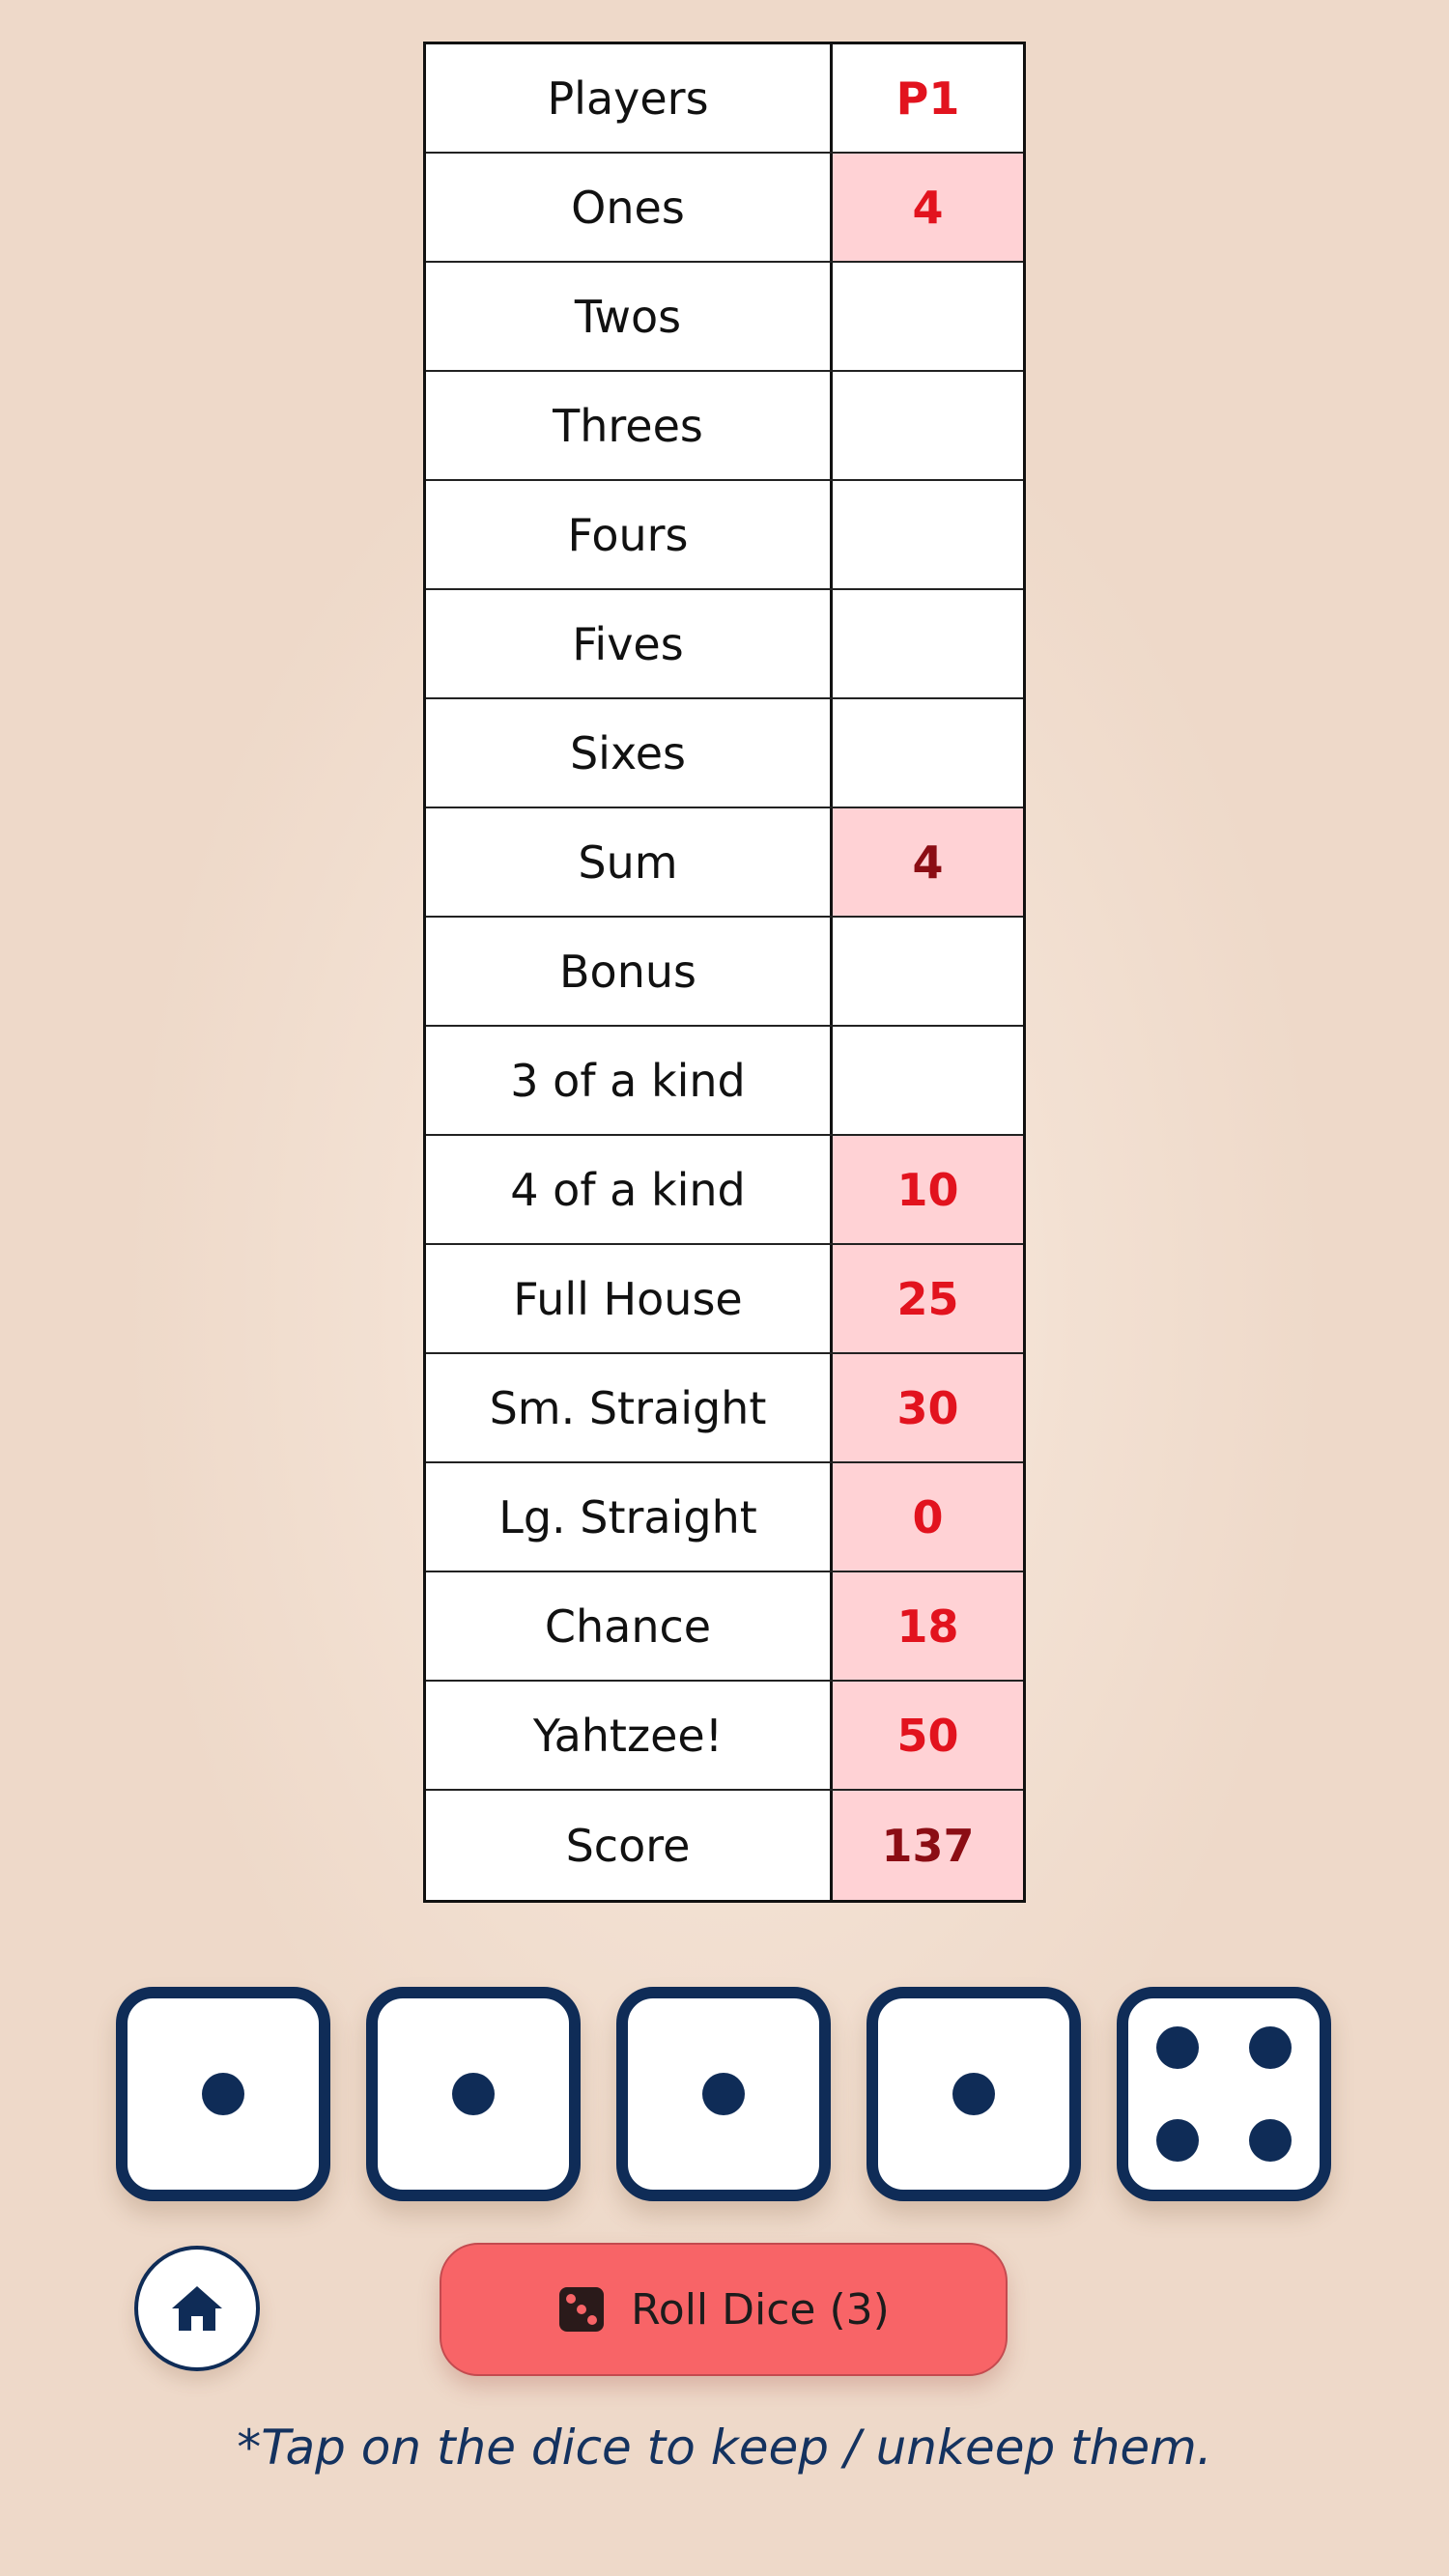  I want to click on score-row: Twos, so click(724, 317).